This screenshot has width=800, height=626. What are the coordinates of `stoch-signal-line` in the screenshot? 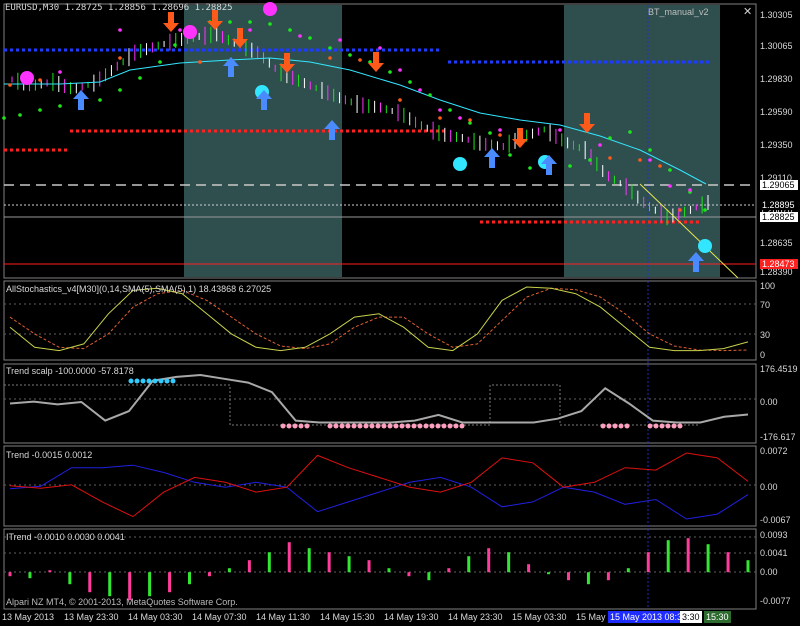 It's located at (379, 319).